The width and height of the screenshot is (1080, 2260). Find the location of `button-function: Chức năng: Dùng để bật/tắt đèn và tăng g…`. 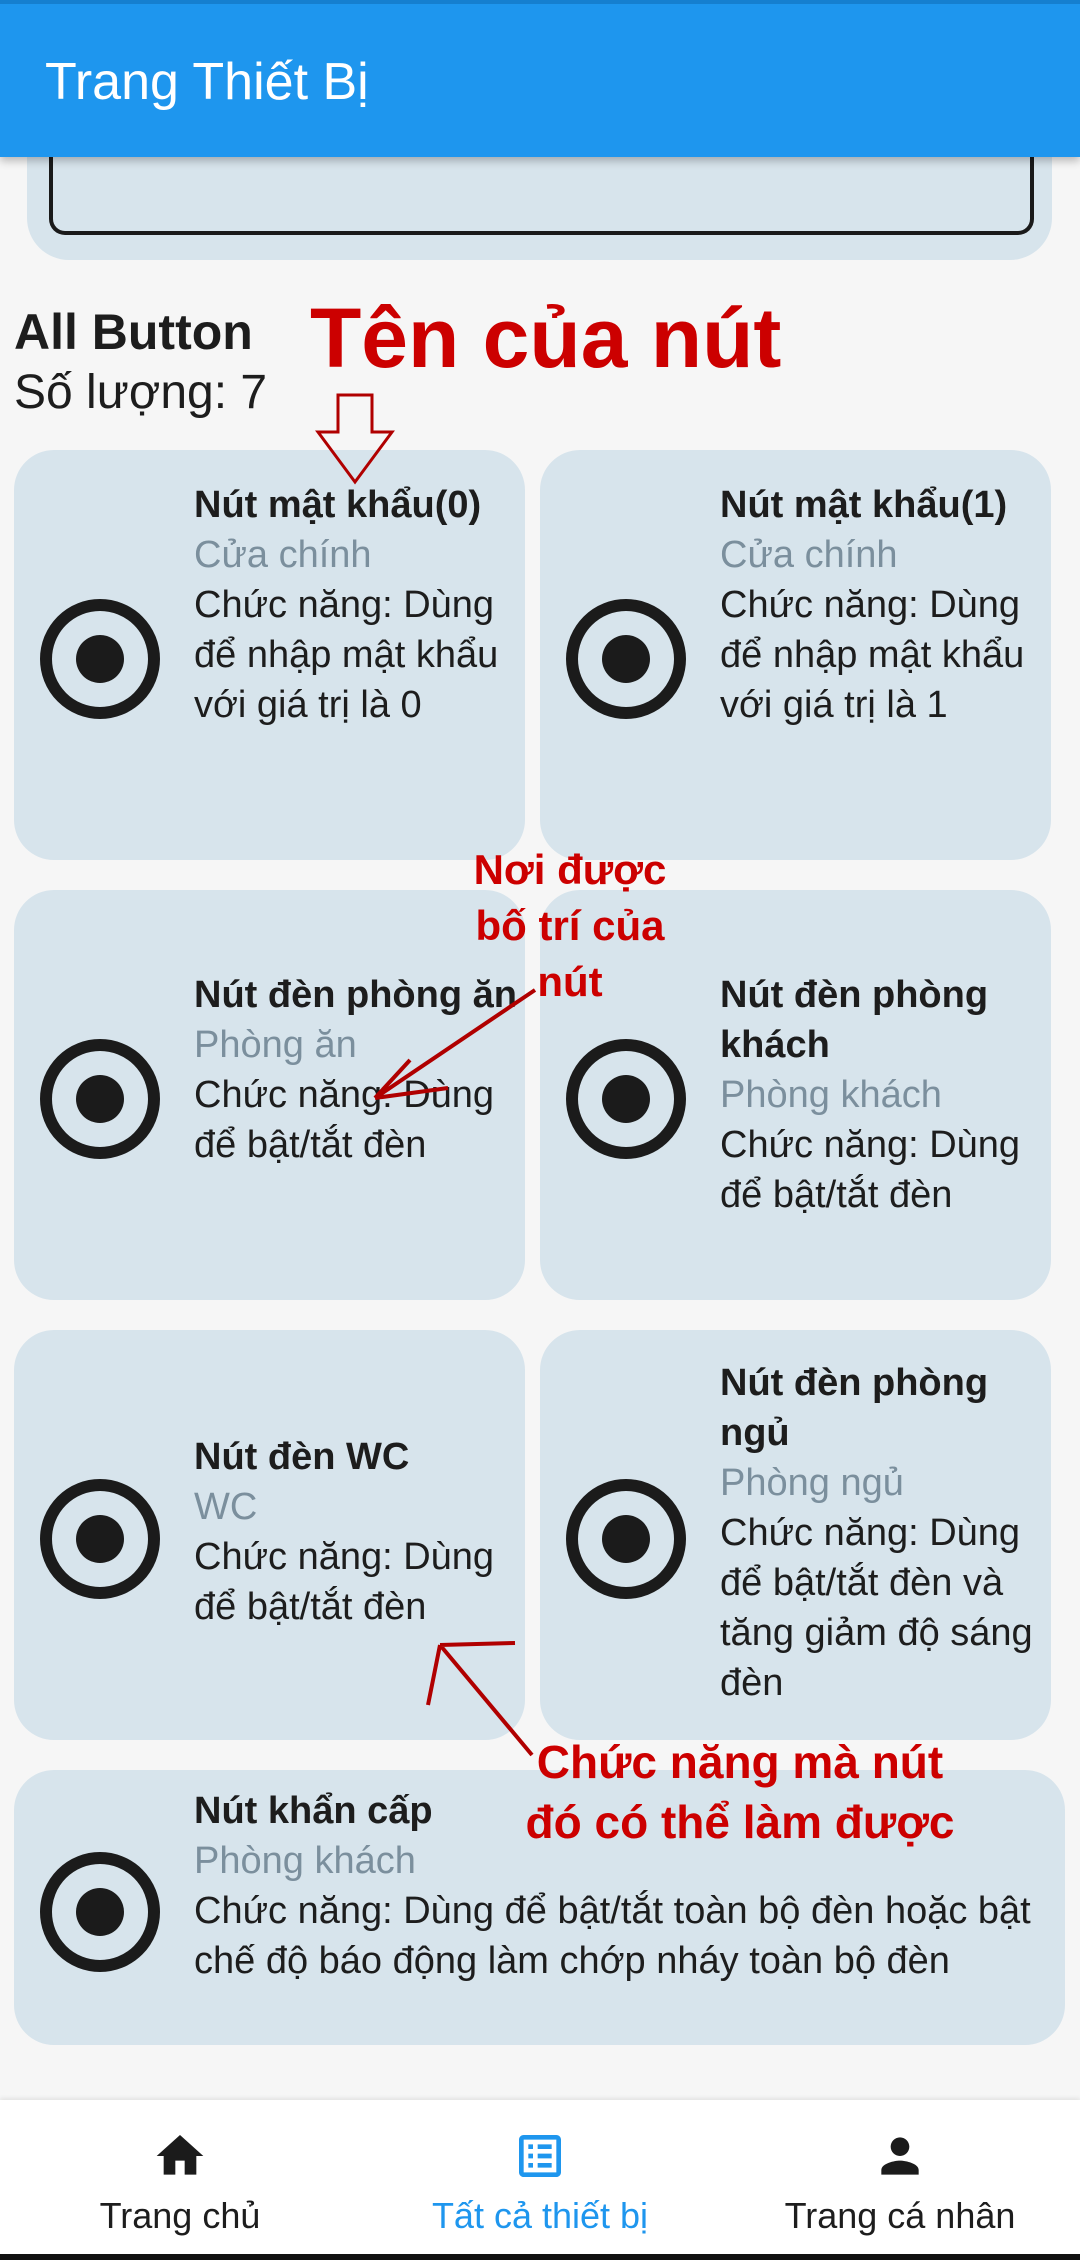

button-function: Chức năng: Dùng để bật/tắt đèn và tăng g… is located at coordinates (876, 1608).